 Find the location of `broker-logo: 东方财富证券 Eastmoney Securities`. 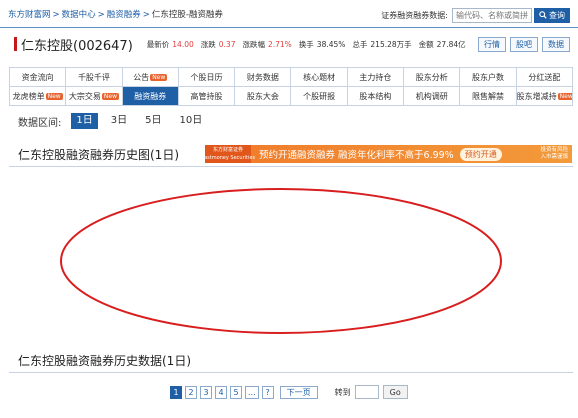

broker-logo: 东方财富证券 Eastmoney Securities is located at coordinates (228, 154).